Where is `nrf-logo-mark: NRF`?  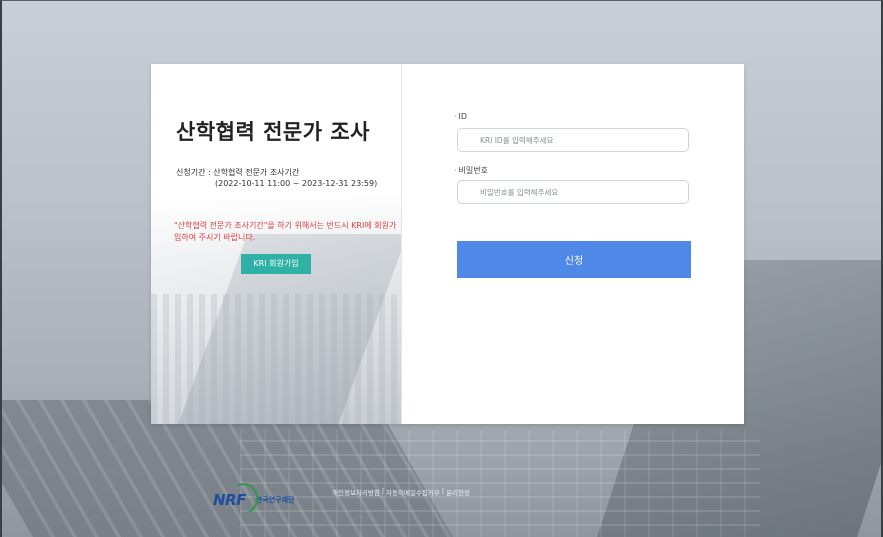
nrf-logo-mark: NRF is located at coordinates (238, 499).